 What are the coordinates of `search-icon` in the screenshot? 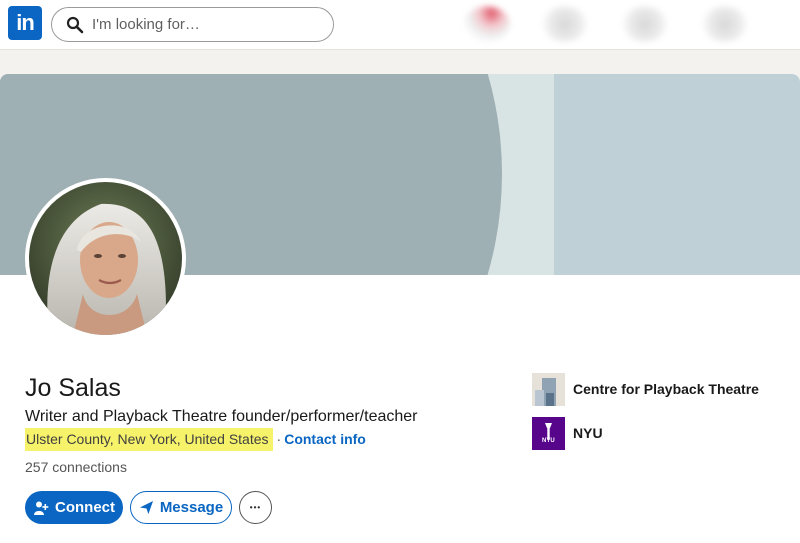 It's located at (75, 25).